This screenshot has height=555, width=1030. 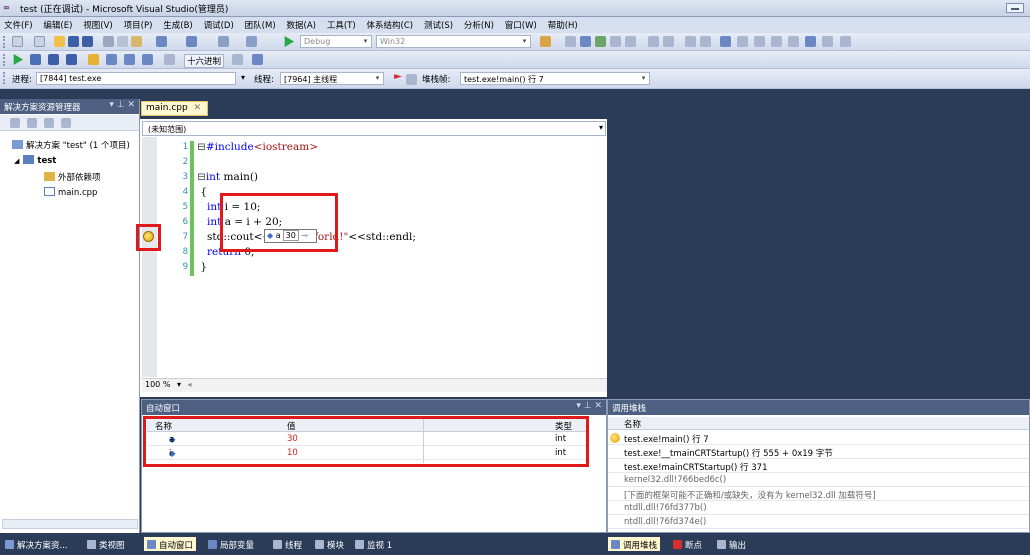 What do you see at coordinates (690, 41) in the screenshot?
I see `comment-icon` at bounding box center [690, 41].